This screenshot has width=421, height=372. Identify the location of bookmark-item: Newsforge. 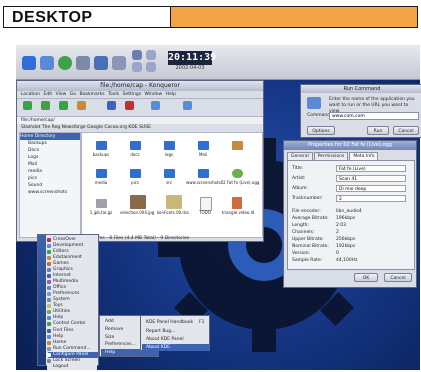
(74, 127).